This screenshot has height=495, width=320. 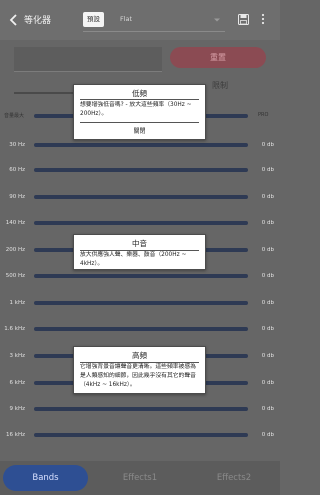 What do you see at coordinates (15, 250) in the screenshot?
I see `band-frequency: 200 Hz` at bounding box center [15, 250].